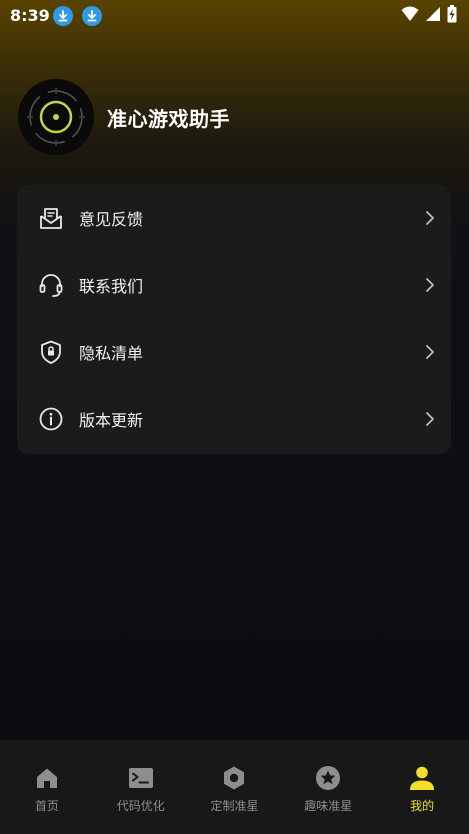 The image size is (469, 834). What do you see at coordinates (51, 218) in the screenshot?
I see `feedback-envelope-icon` at bounding box center [51, 218].